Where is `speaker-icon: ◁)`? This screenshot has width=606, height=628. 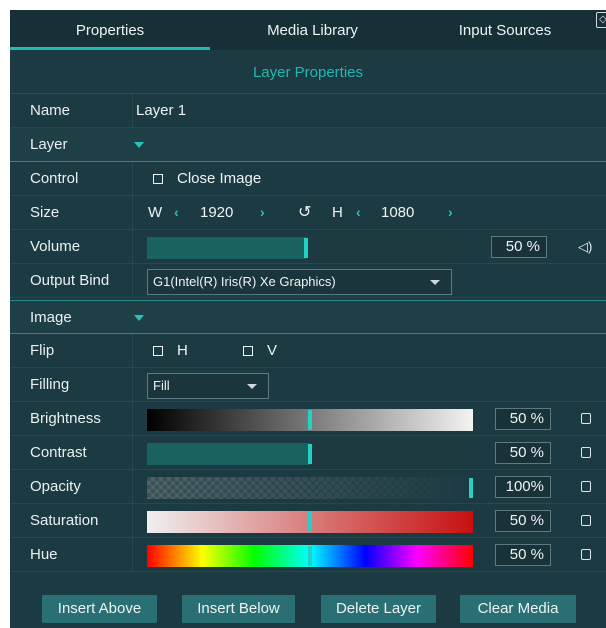 speaker-icon: ◁) is located at coordinates (585, 247).